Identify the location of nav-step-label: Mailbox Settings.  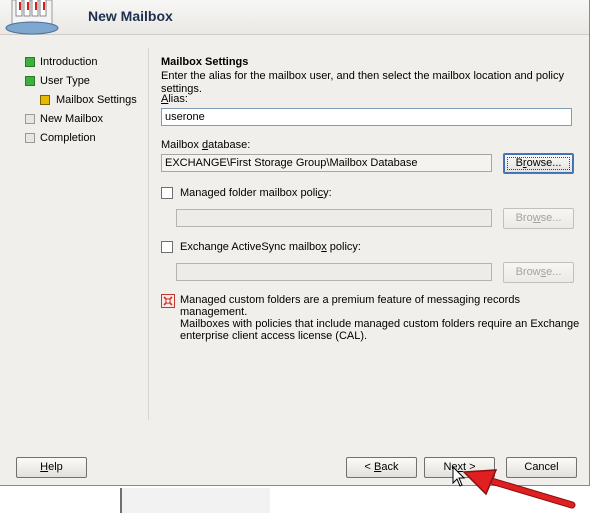
(96, 100).